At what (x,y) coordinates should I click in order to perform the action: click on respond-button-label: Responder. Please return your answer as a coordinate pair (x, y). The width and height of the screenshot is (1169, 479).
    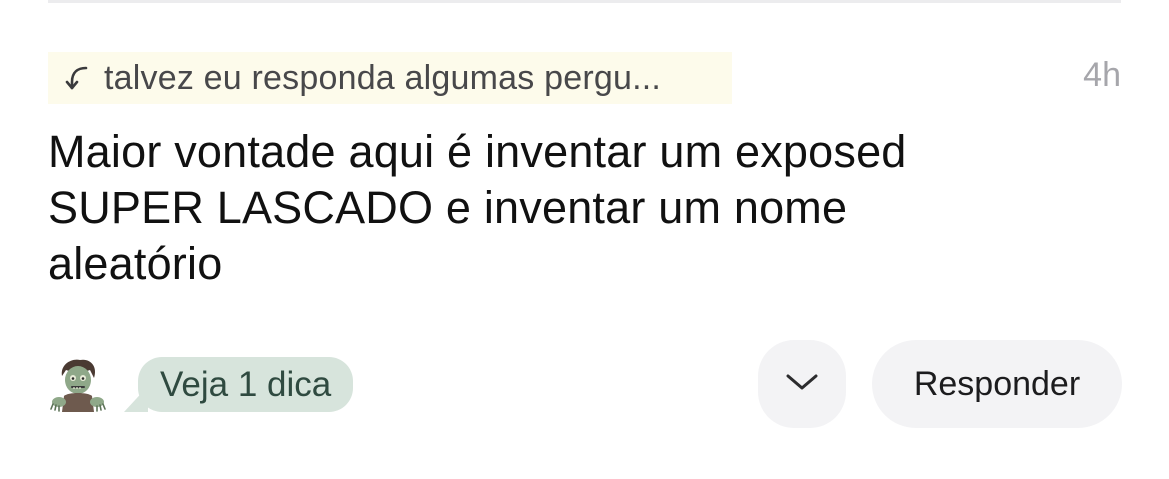
    Looking at the image, I should click on (997, 383).